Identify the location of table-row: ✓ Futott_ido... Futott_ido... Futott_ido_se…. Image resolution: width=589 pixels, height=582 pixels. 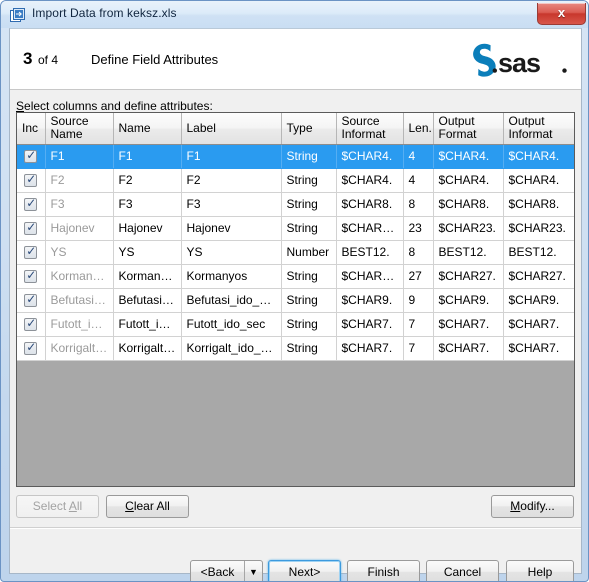
(295, 324).